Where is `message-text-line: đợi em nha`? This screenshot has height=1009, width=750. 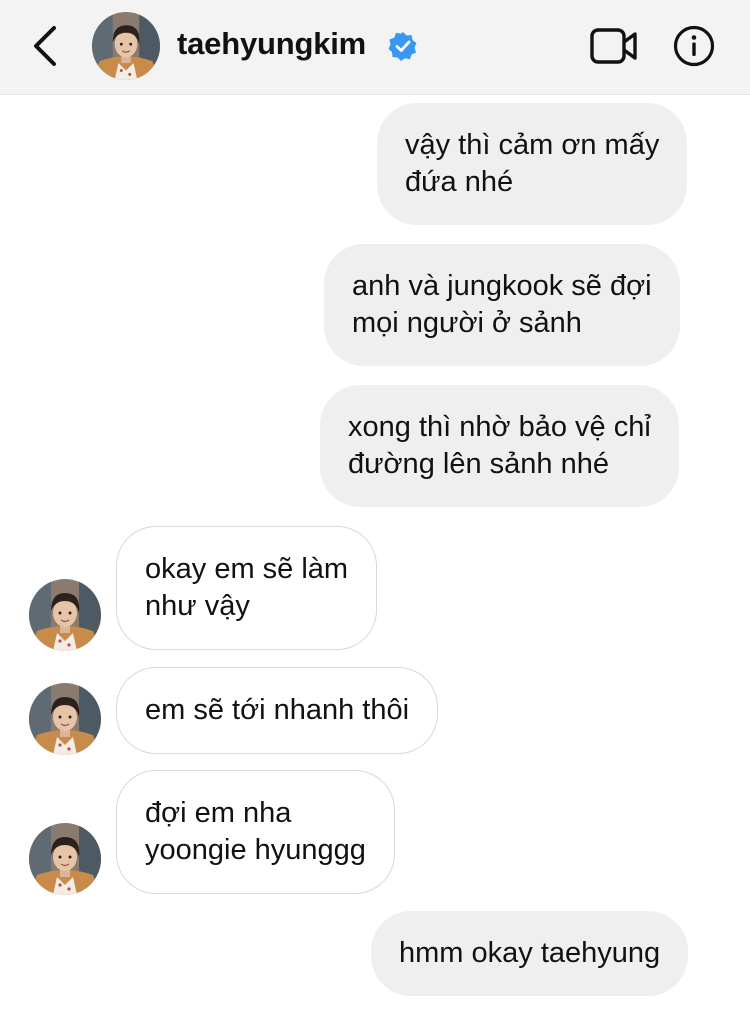 message-text-line: đợi em nha is located at coordinates (218, 813).